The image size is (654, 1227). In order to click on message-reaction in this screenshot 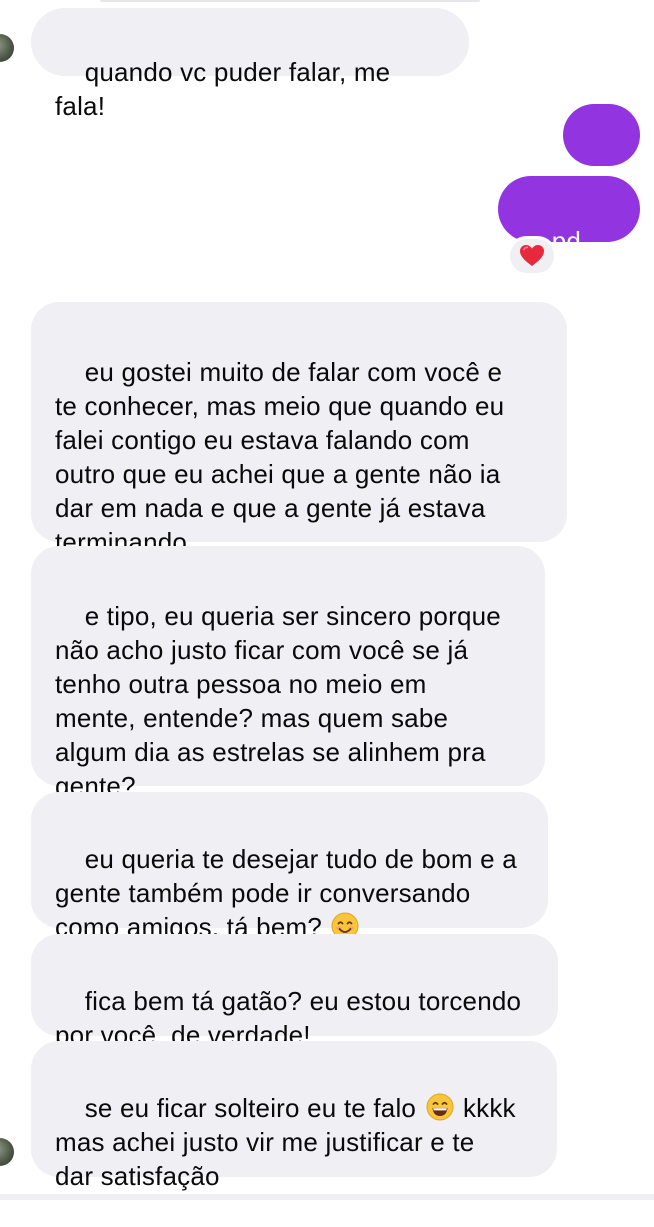, I will do `click(532, 256)`.